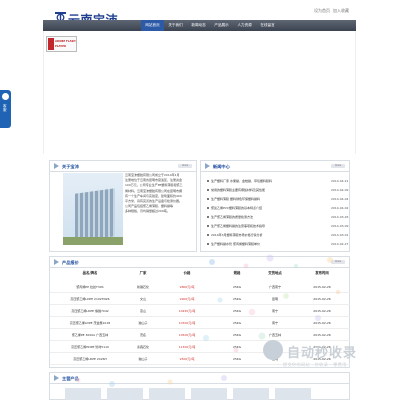  I want to click on customer-service-tab: 客服, so click(5, 109).